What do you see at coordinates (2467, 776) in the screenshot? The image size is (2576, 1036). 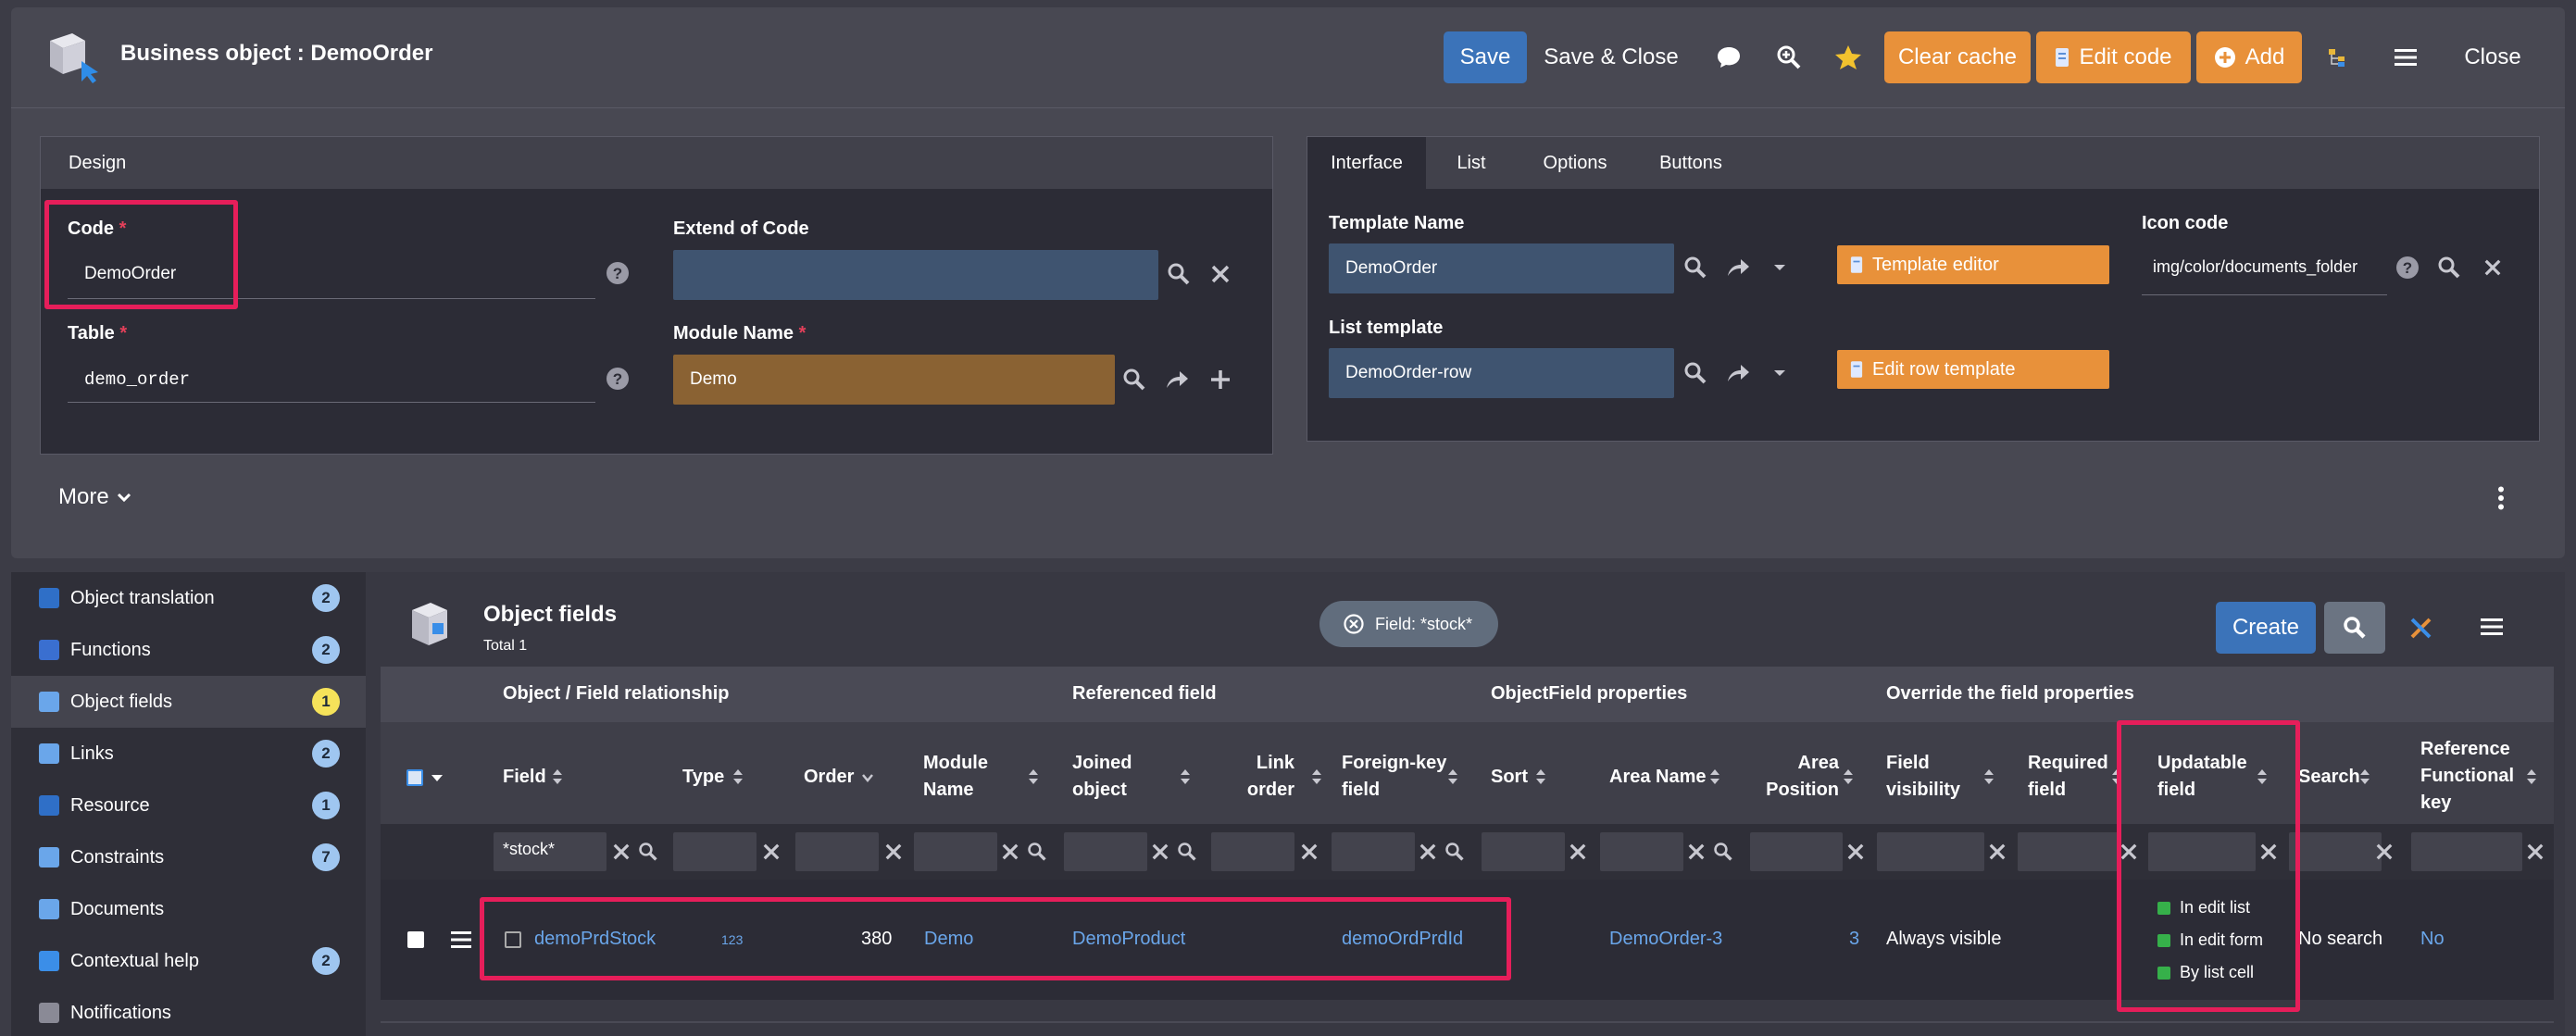 I see `column-header-reference-functional-key: Reference Functional key` at bounding box center [2467, 776].